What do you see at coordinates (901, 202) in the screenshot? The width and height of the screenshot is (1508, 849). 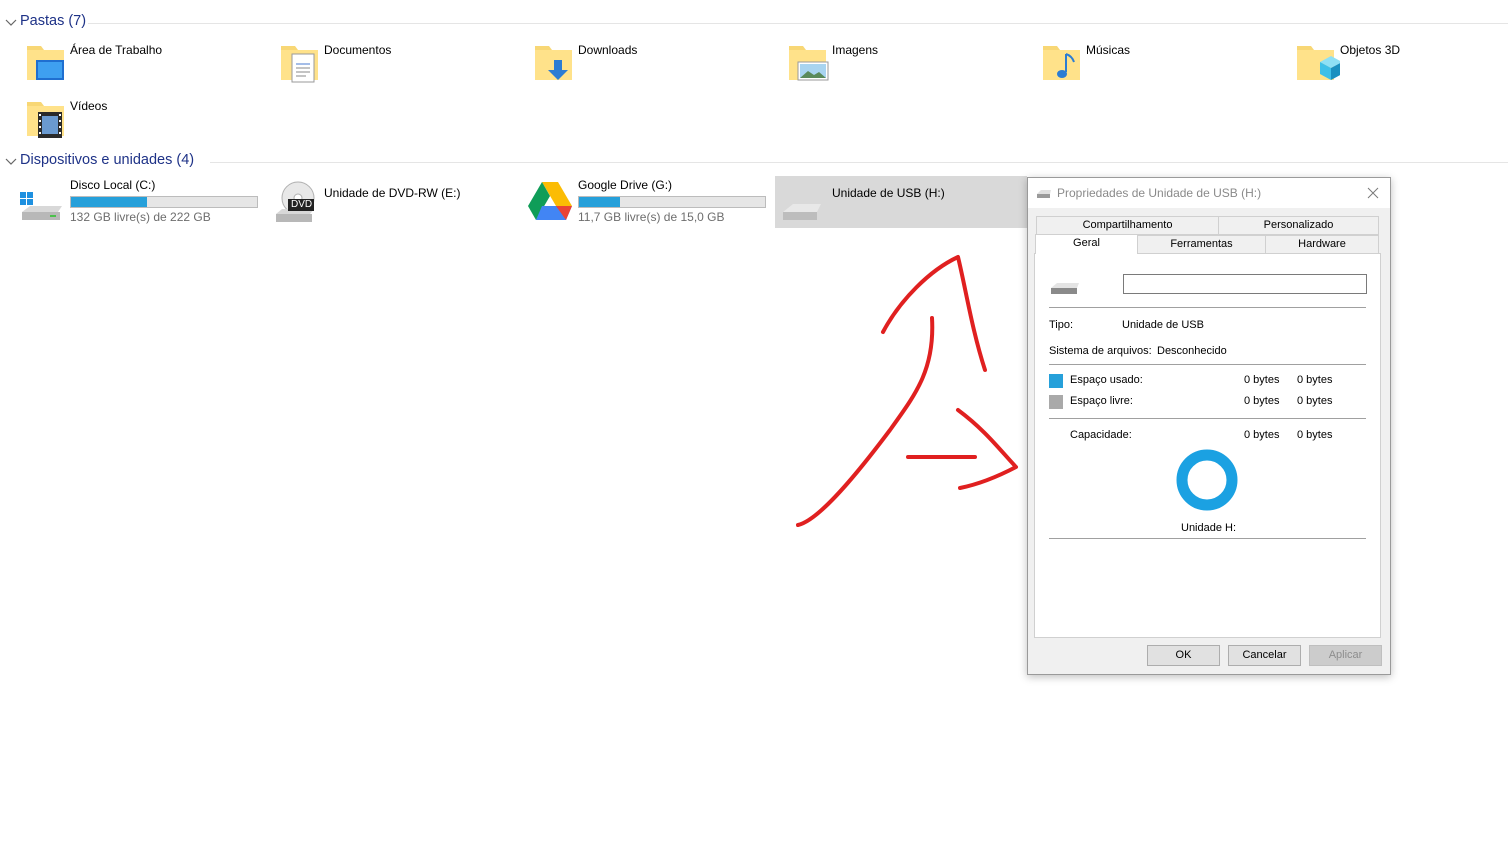 I see `drive-h: Unidade de USB (H:)` at bounding box center [901, 202].